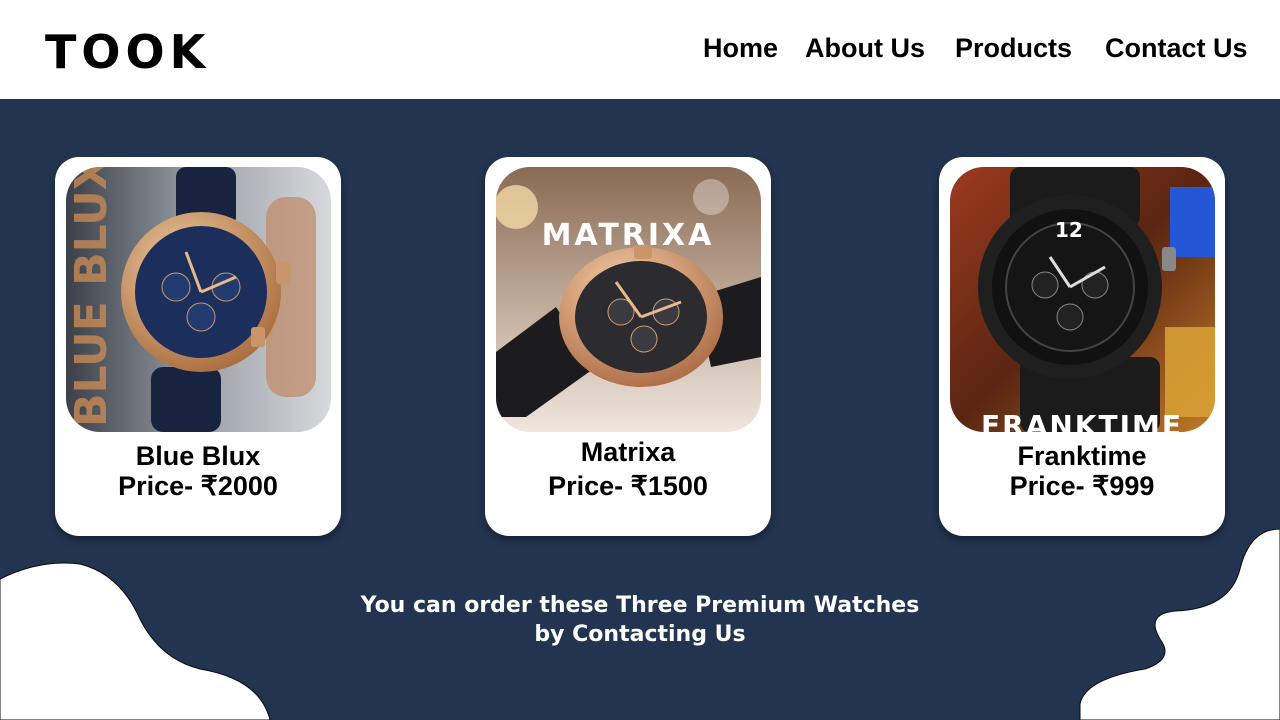  What do you see at coordinates (628, 235) in the screenshot?
I see `image-watermark-text: MATRIXA` at bounding box center [628, 235].